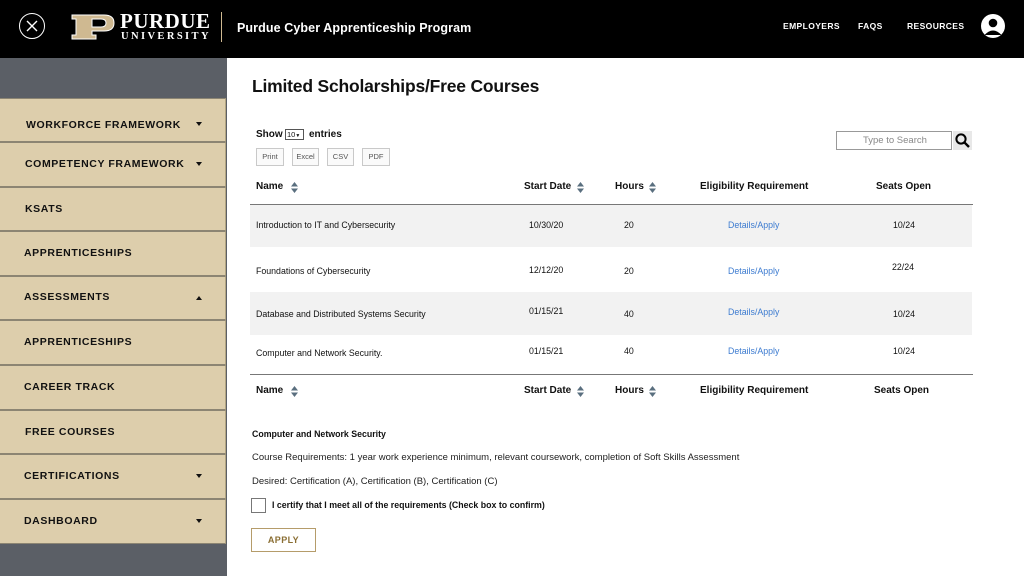  What do you see at coordinates (105, 164) in the screenshot?
I see `sidebar-item-label: COMPETENCY FRAMEWORK` at bounding box center [105, 164].